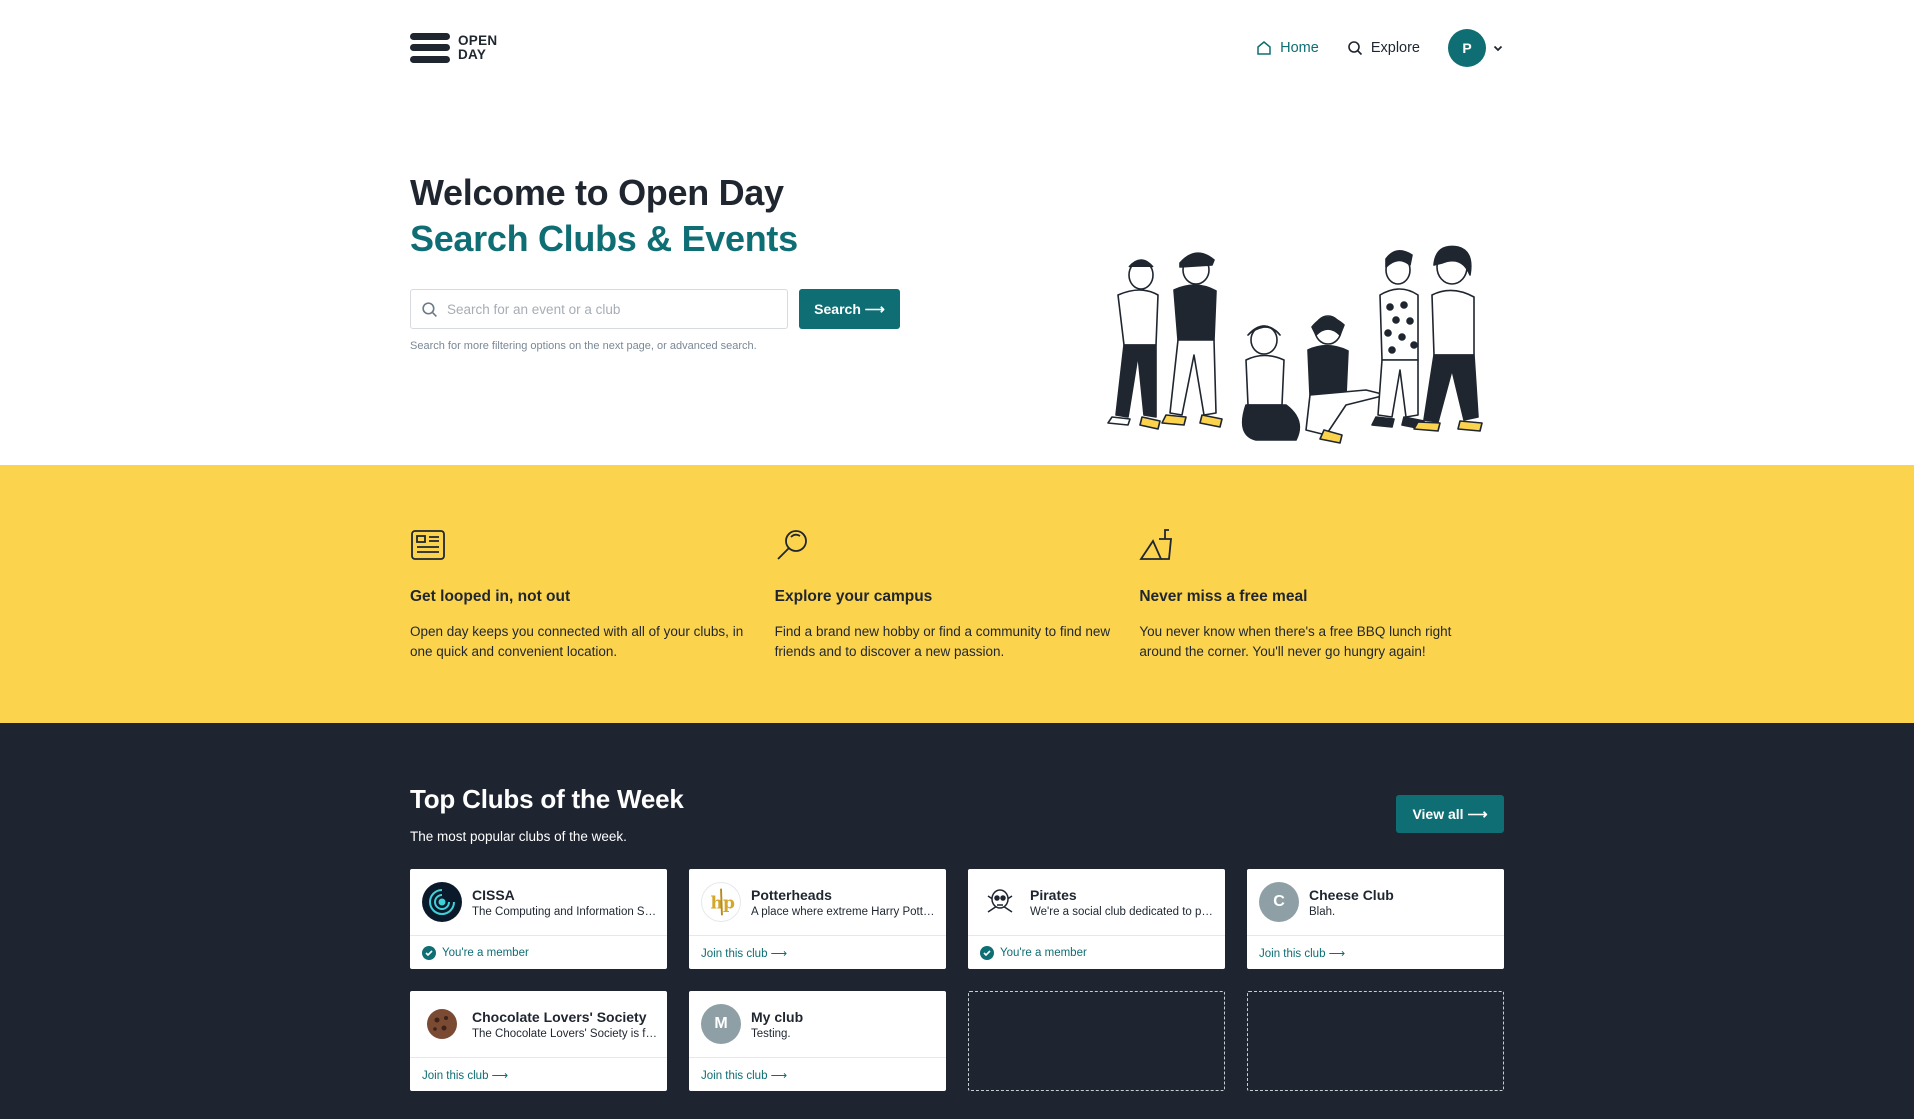 This screenshot has width=1914, height=1119. Describe the element at coordinates (1322, 911) in the screenshot. I see `club-description: Blah.` at that location.